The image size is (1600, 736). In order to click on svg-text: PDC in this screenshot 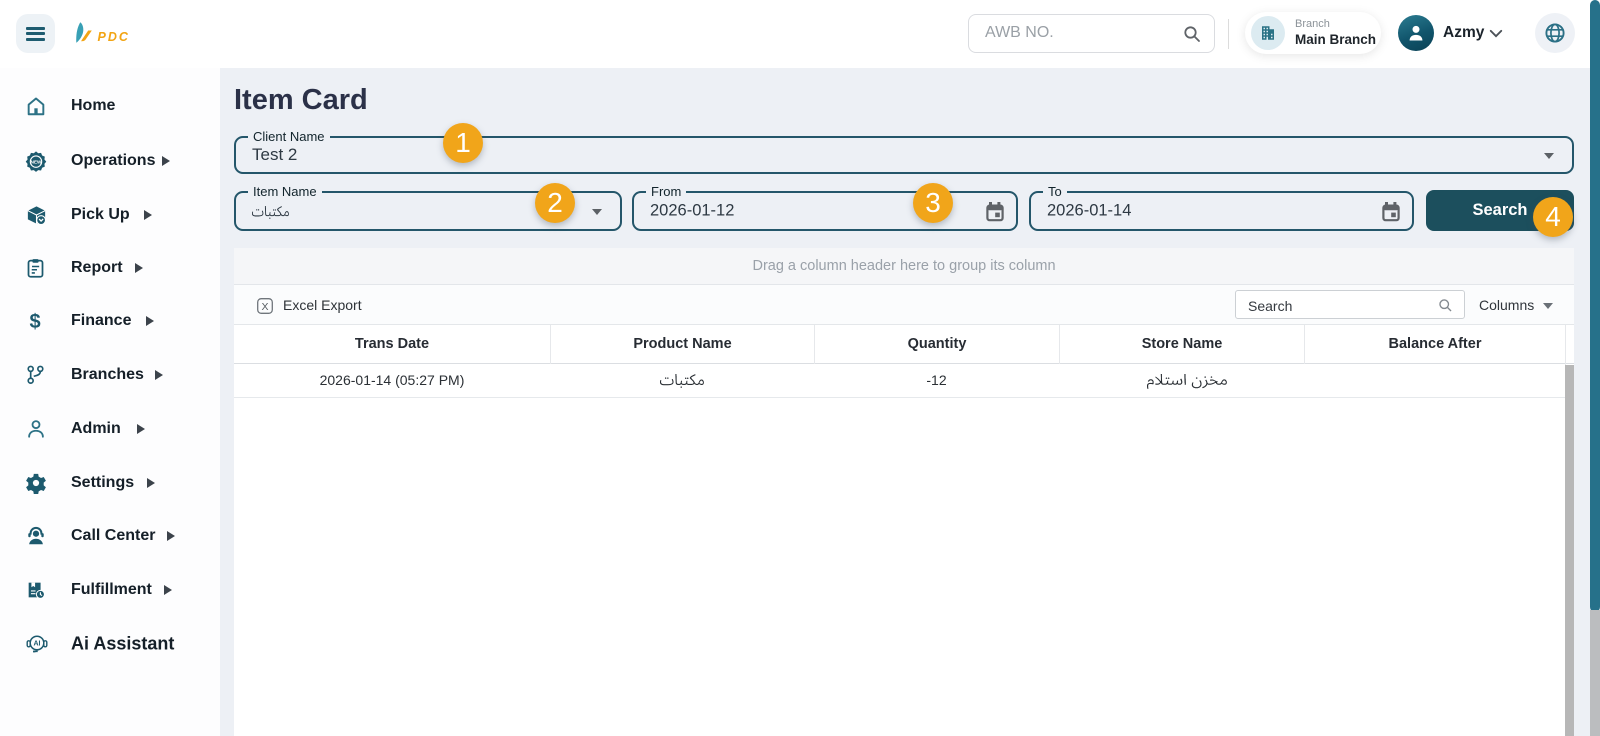, I will do `click(114, 37)`.